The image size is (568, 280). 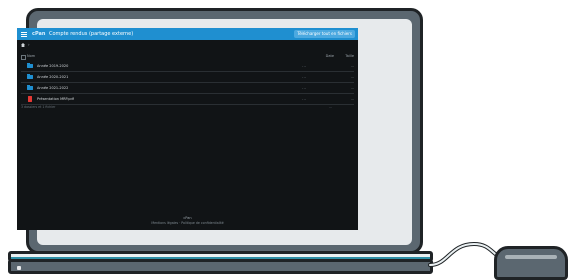 What do you see at coordinates (38, 107) in the screenshot?
I see `summary-count: 3 dossiers et 1 fichier` at bounding box center [38, 107].